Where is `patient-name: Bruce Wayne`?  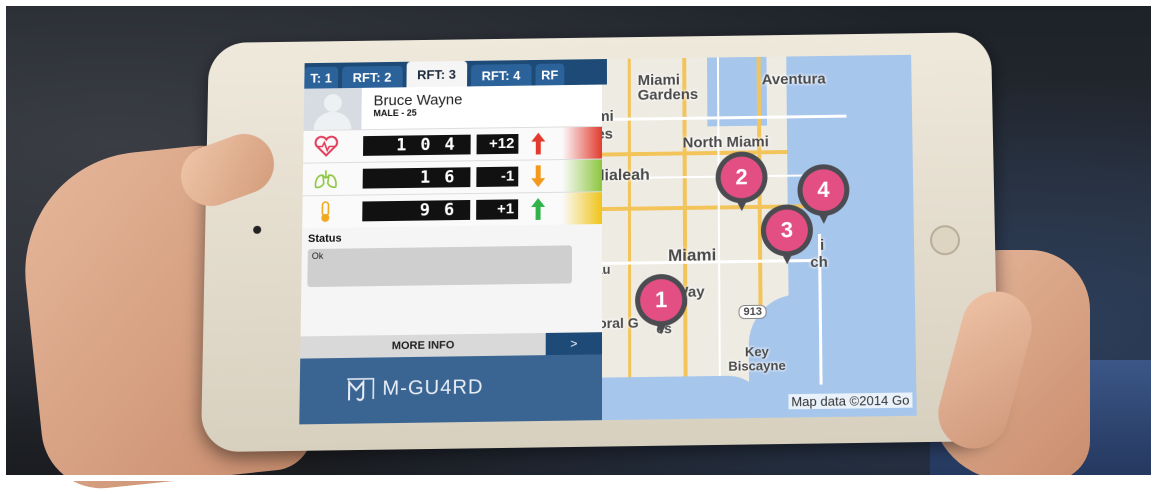 patient-name: Bruce Wayne is located at coordinates (417, 100).